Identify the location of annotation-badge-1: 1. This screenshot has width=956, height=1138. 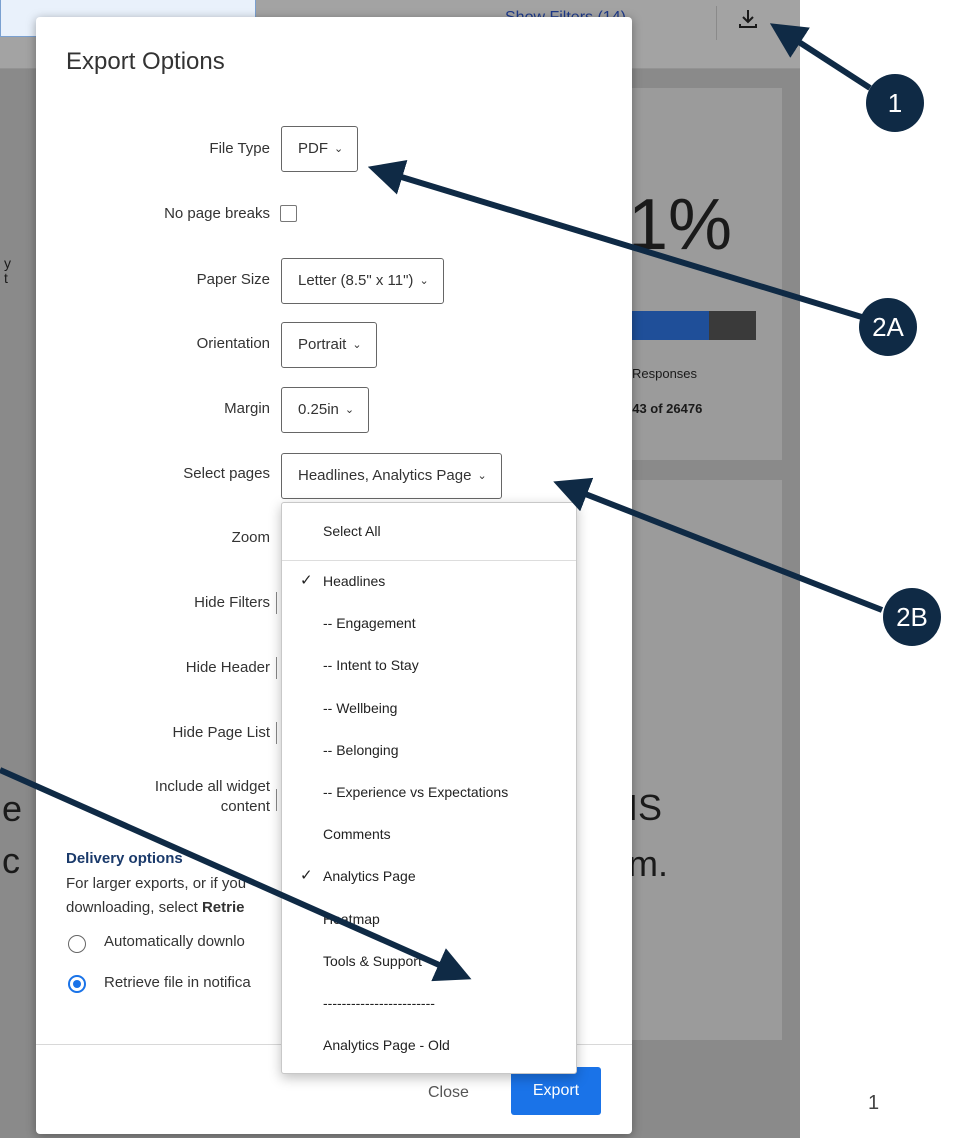
(895, 103).